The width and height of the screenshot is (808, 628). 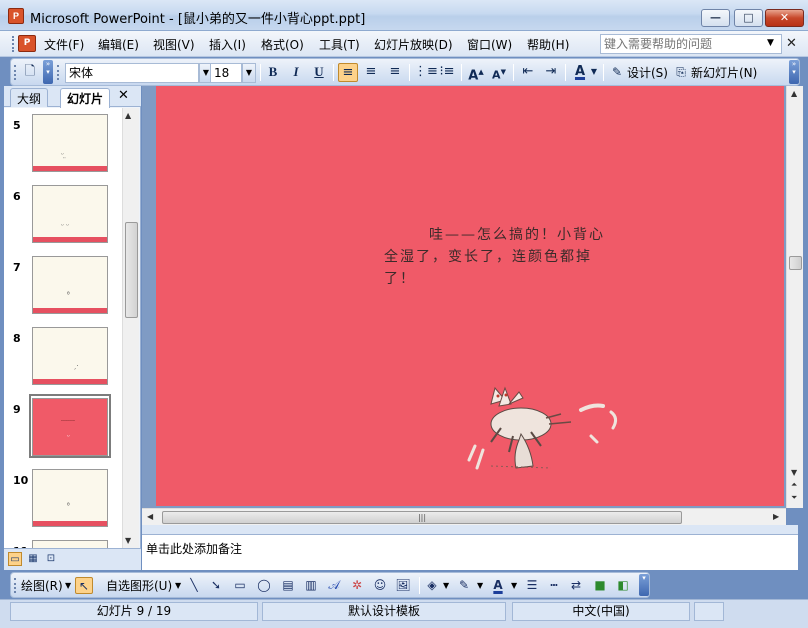 I want to click on vertical-scroll-thumb, so click(x=795, y=263).